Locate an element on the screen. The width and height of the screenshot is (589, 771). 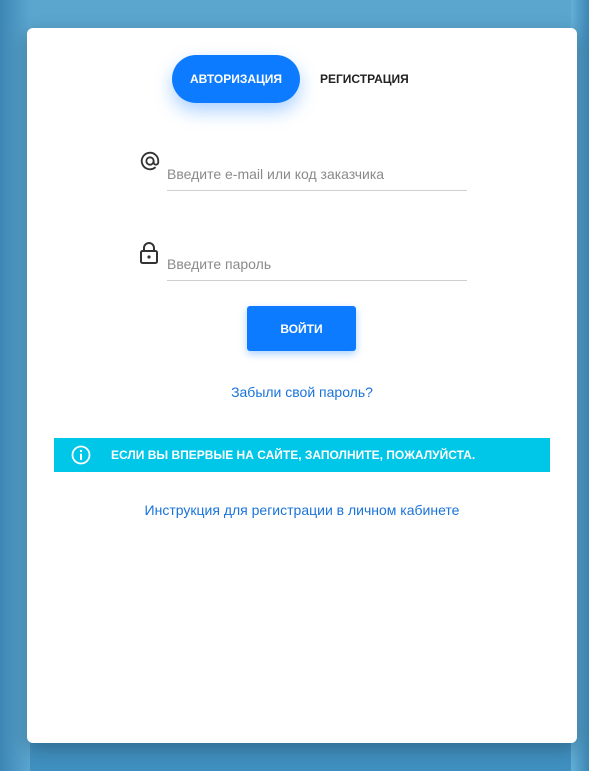
email-field is located at coordinates (303, 172).